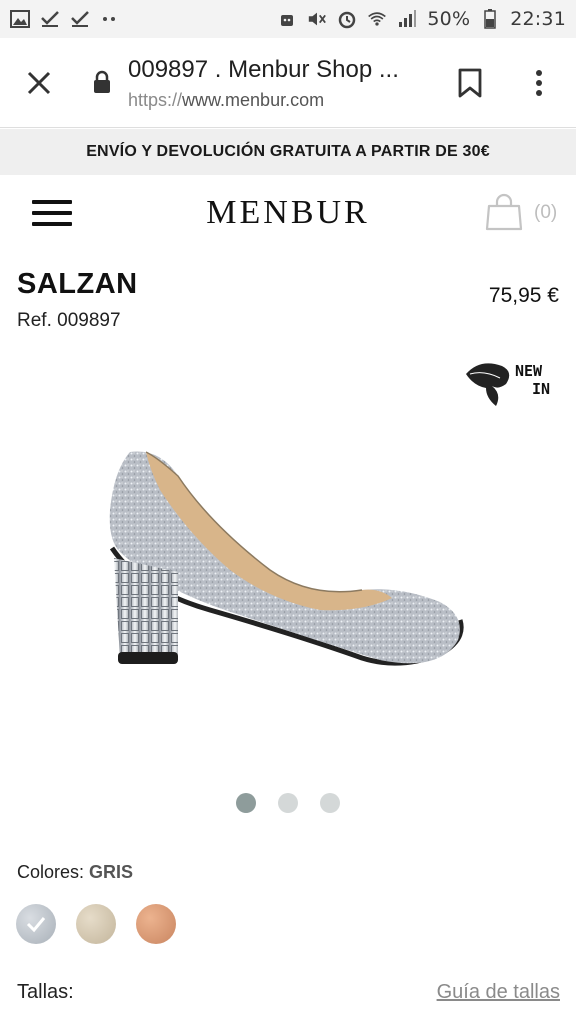 This screenshot has width=576, height=1024. I want to click on overflow-menu-button, so click(539, 83).